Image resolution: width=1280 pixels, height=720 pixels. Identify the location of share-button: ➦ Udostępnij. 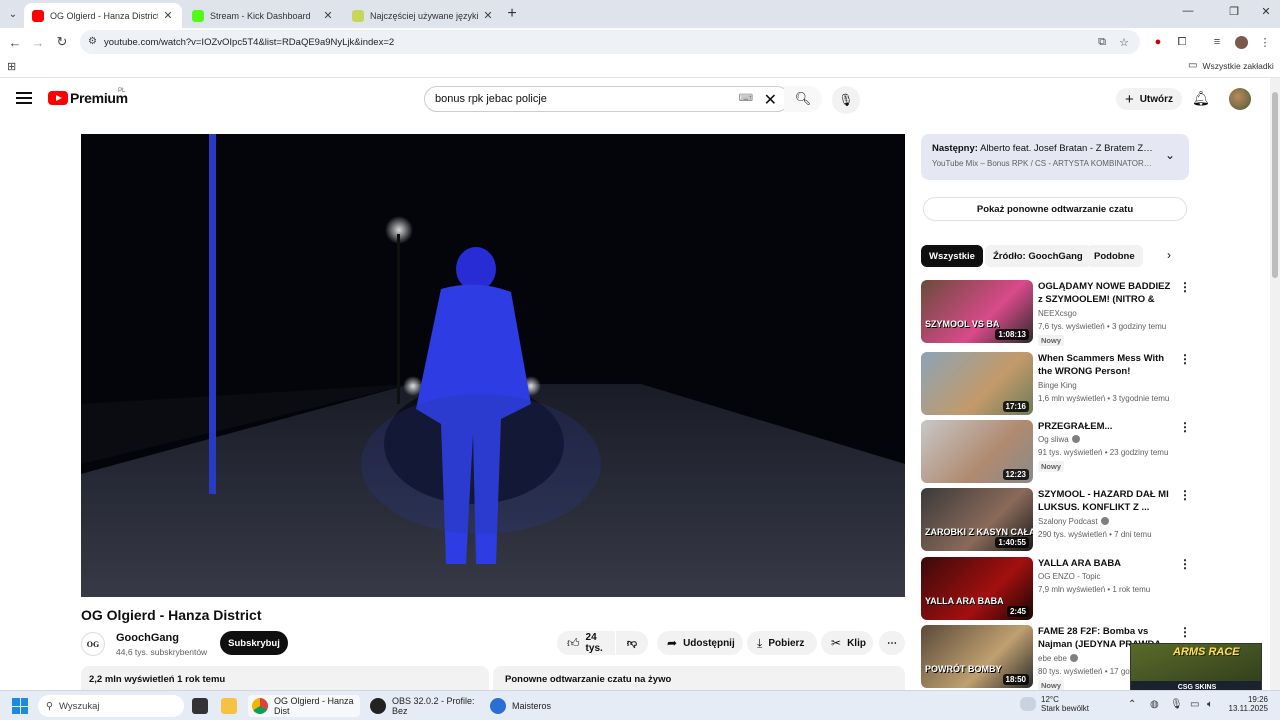
(700, 643).